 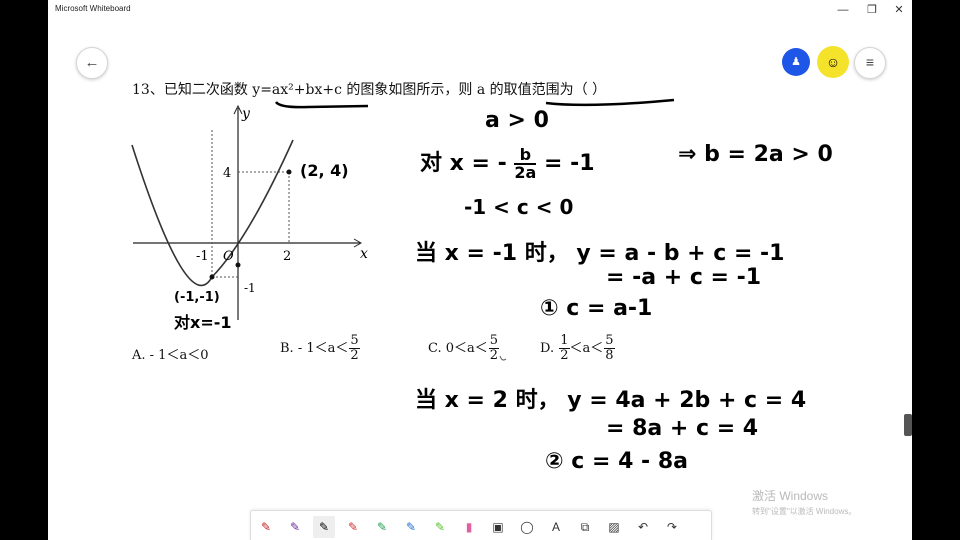 I want to click on cursor-mark, so click(x=503, y=358).